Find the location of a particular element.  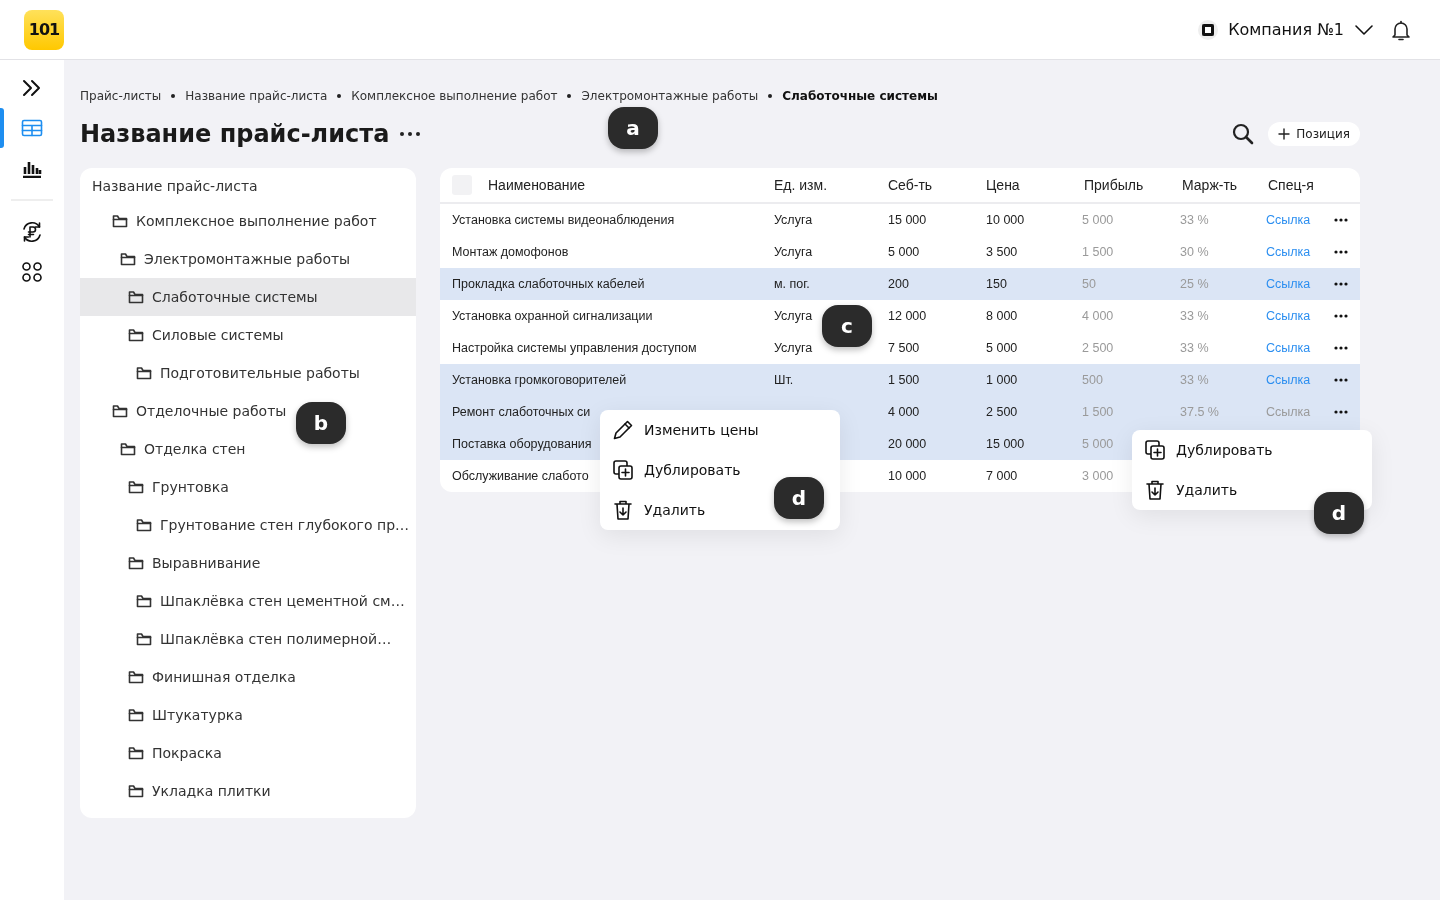

table-cell: 7 000 is located at coordinates (1002, 476).